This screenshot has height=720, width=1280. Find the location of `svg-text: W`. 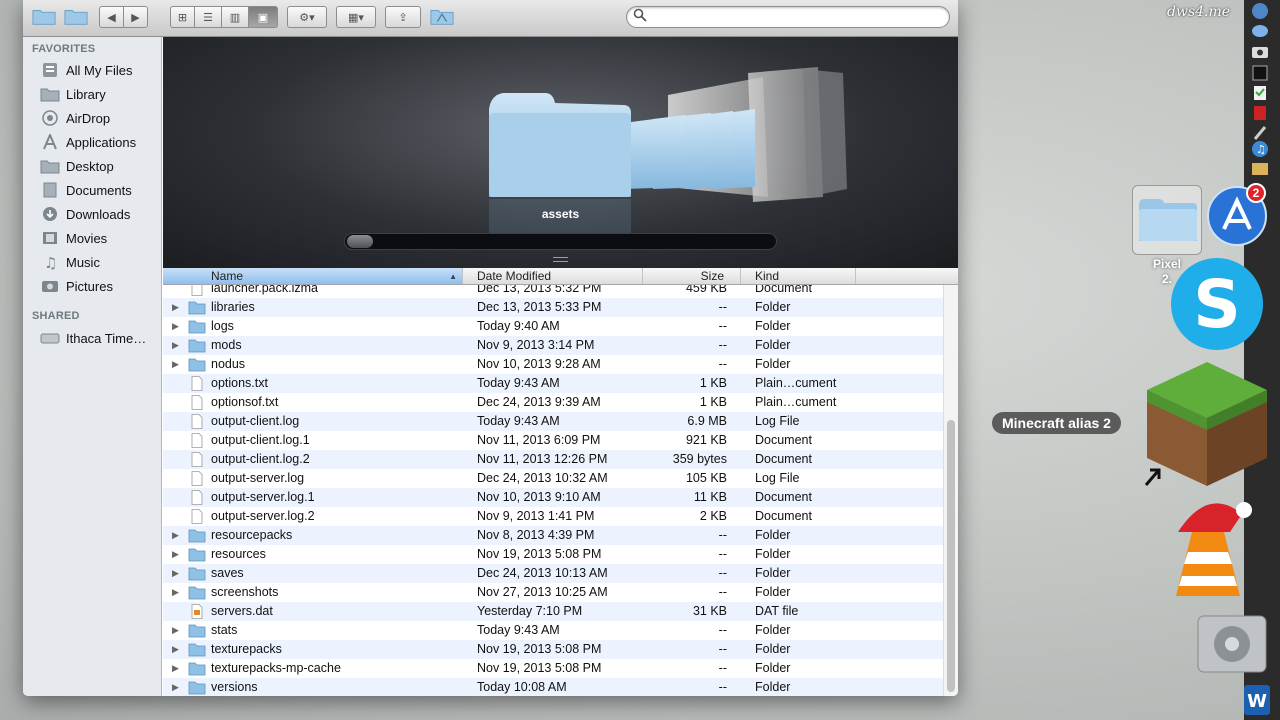

svg-text: W is located at coordinates (1257, 701).